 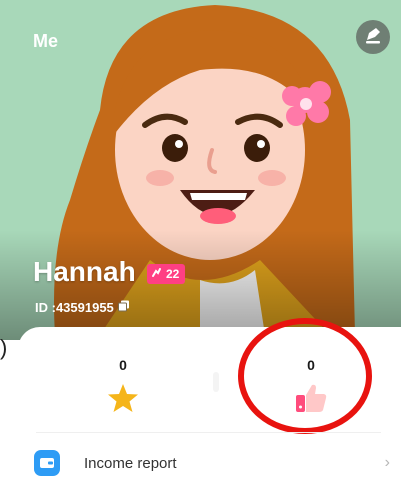 I want to click on level-badge: 22, so click(x=166, y=274).